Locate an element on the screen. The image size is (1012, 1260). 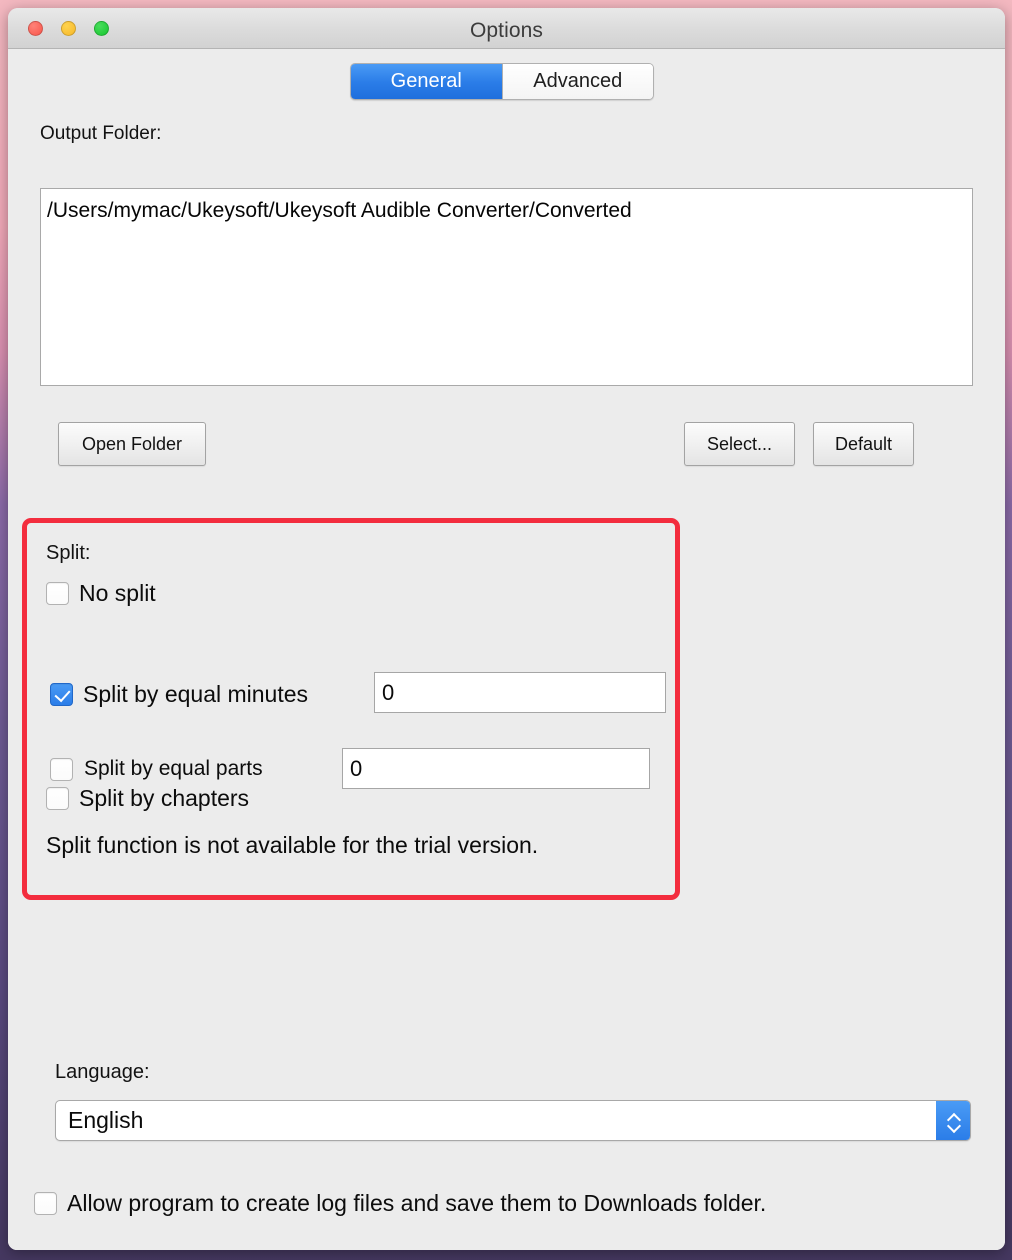
window-title: Options is located at coordinates (506, 30).